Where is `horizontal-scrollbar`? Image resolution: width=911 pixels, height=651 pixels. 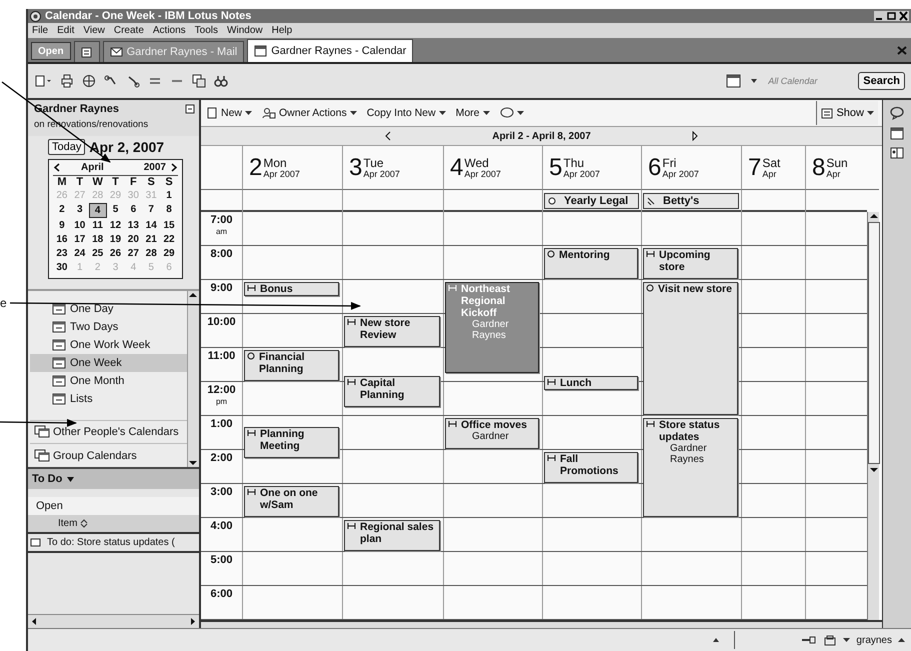
horizontal-scrollbar is located at coordinates (541, 624).